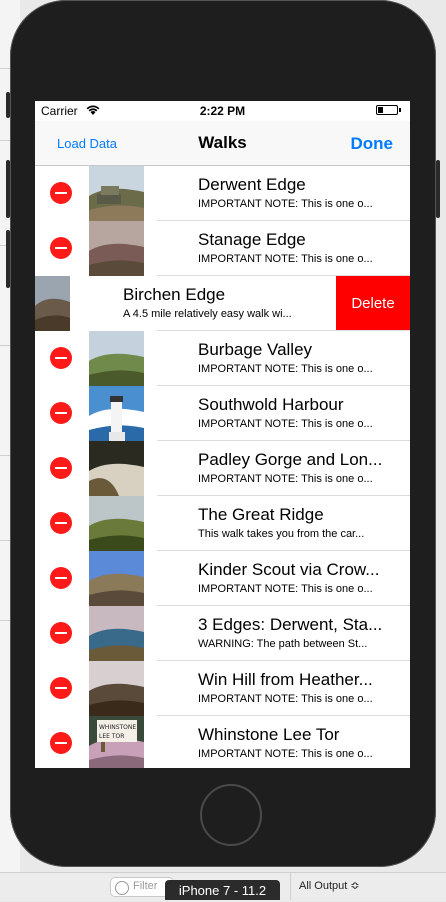  What do you see at coordinates (438, 189) in the screenshot?
I see `power-button` at bounding box center [438, 189].